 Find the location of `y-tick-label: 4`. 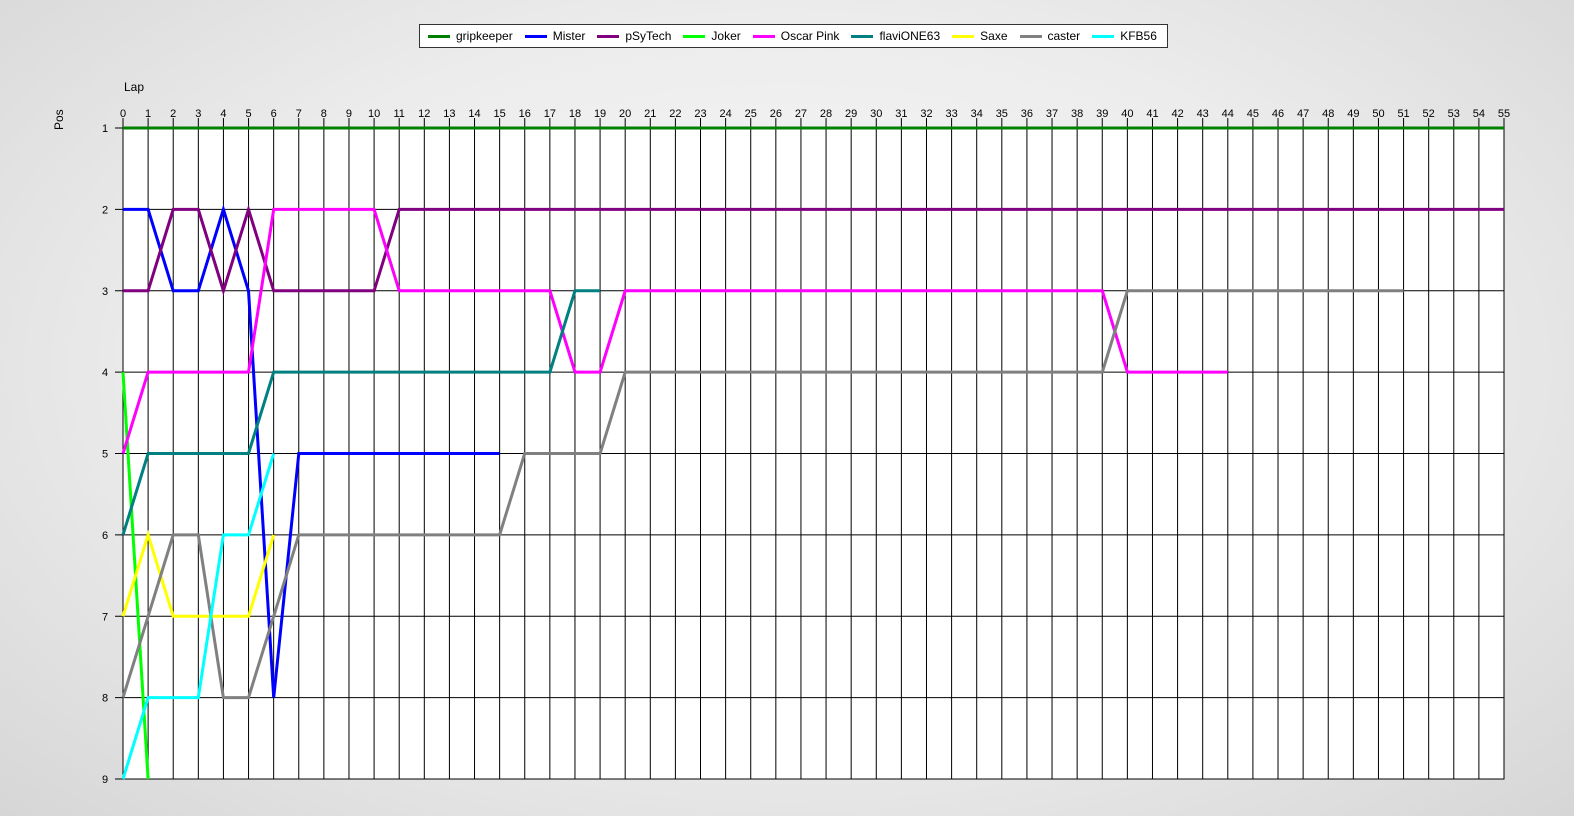

y-tick-label: 4 is located at coordinates (105, 373).